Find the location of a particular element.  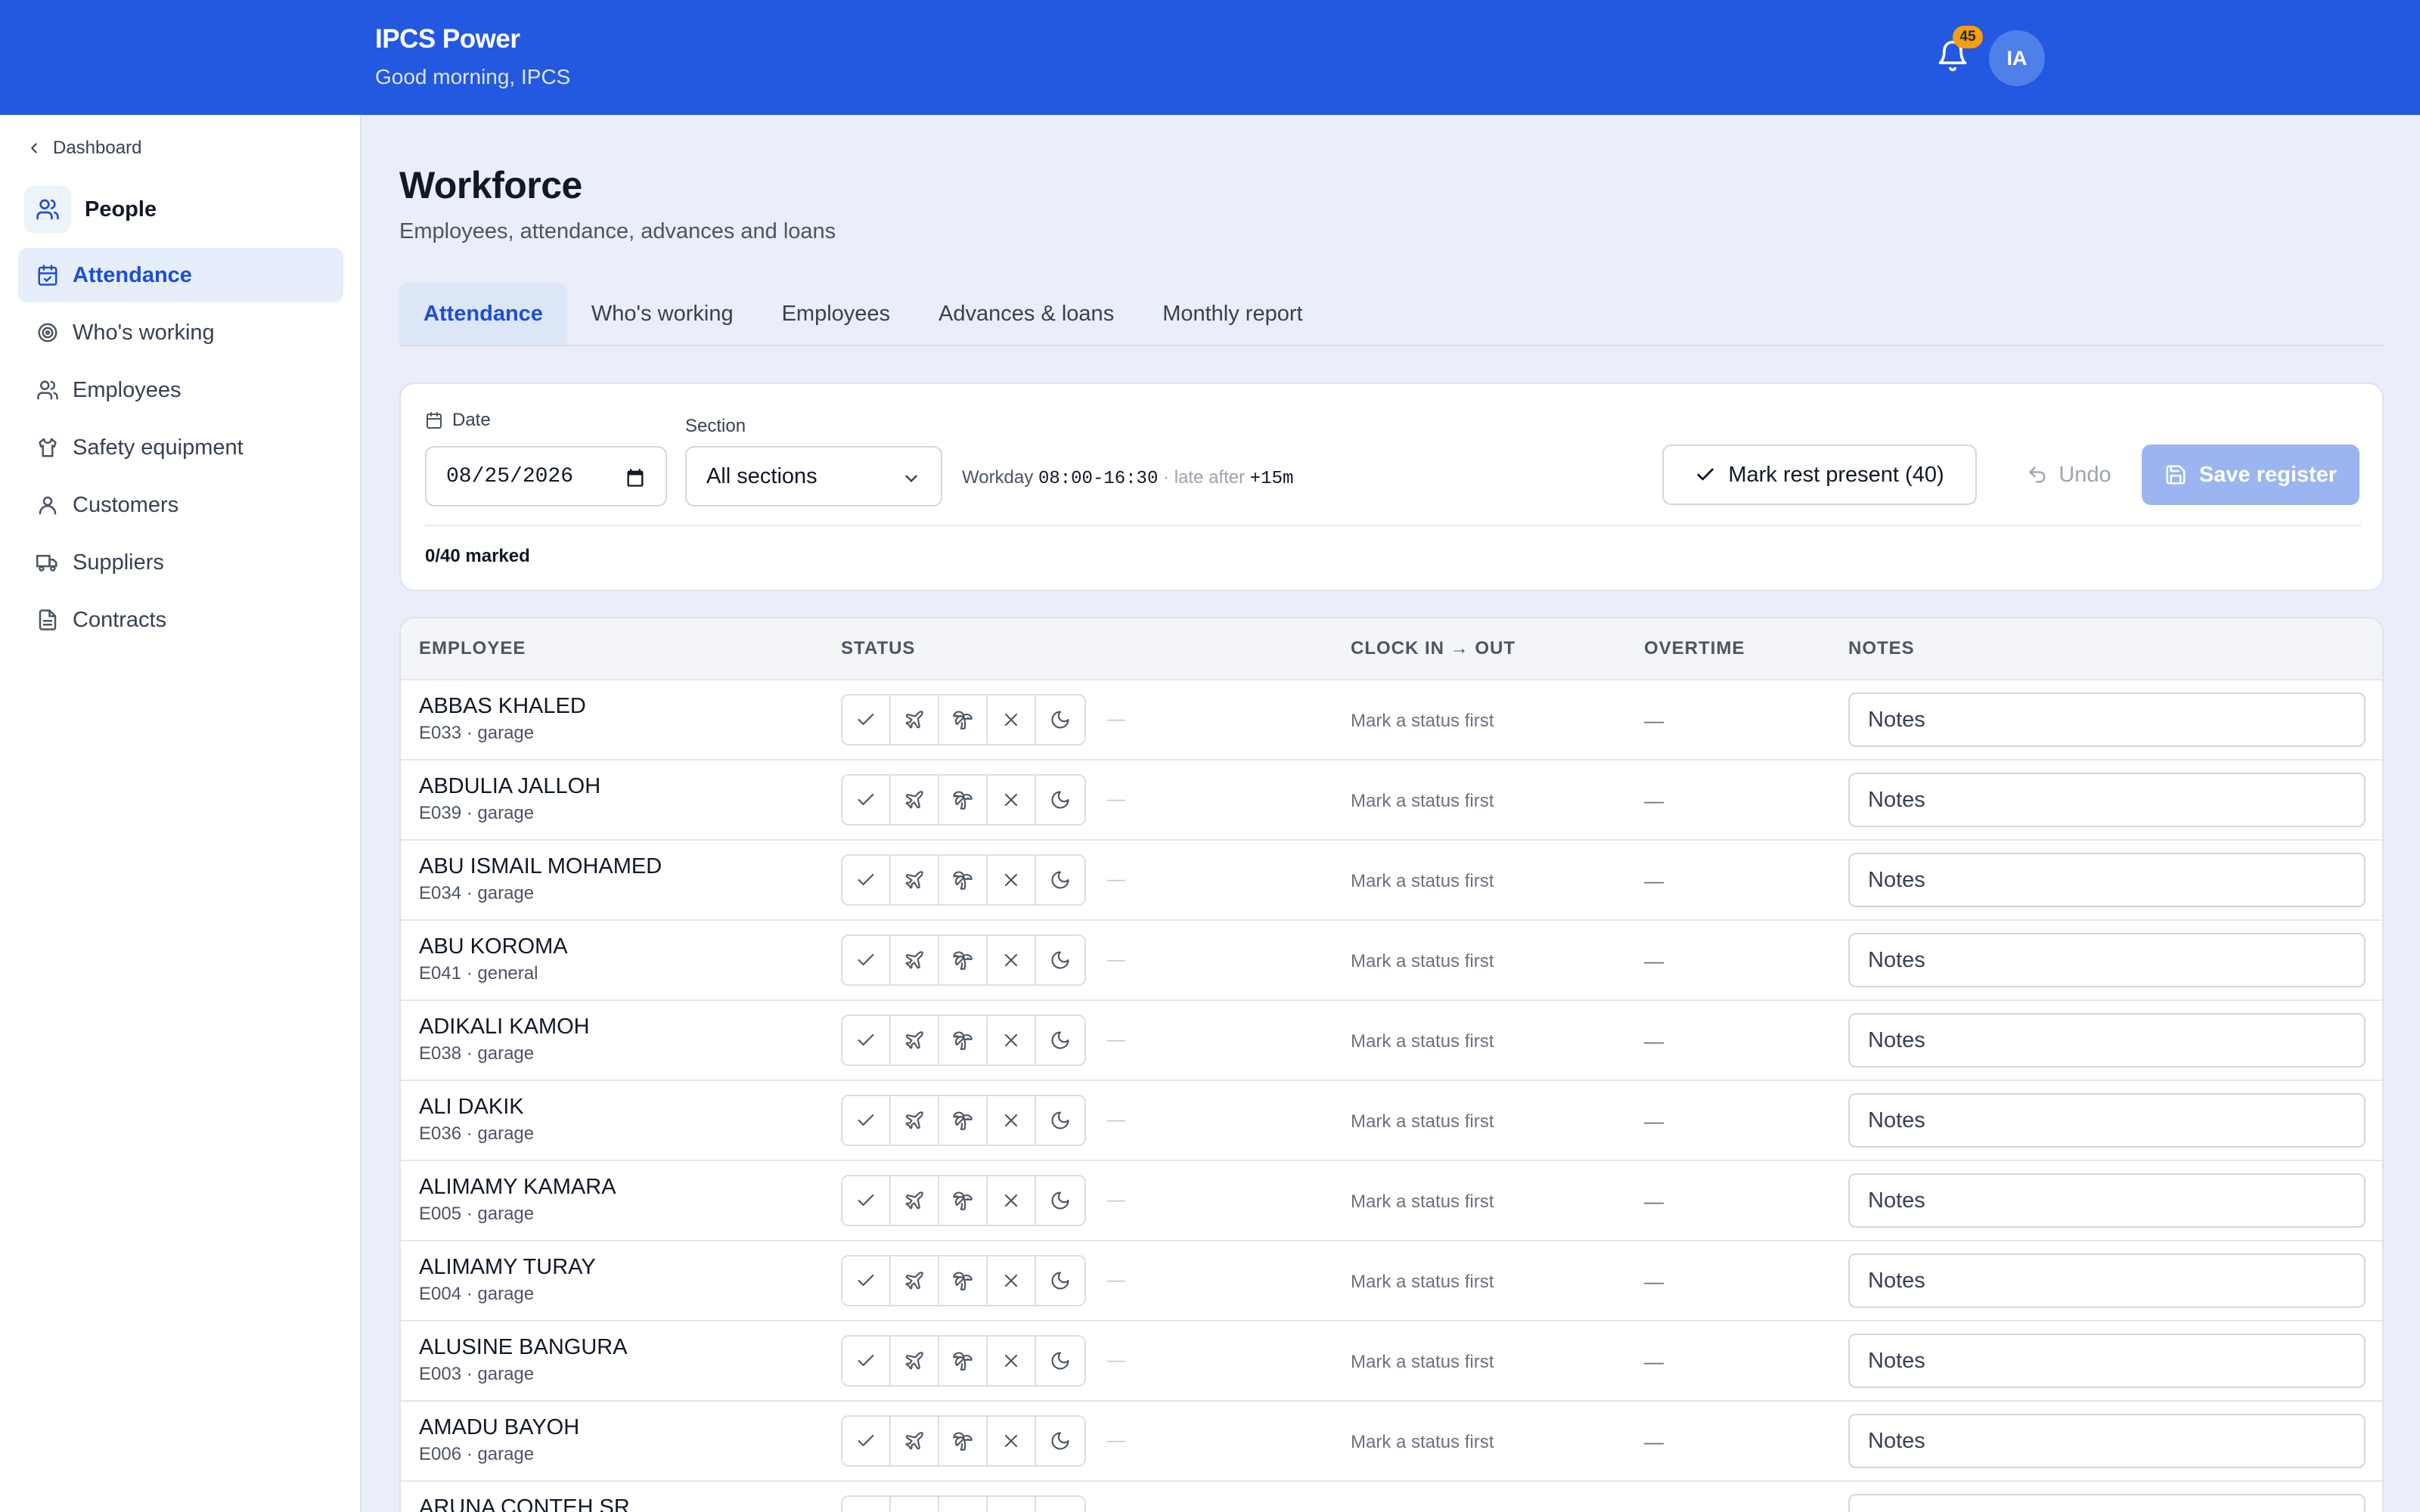

mark-rest-present-button: Mark rest present (40) is located at coordinates (1819, 475).